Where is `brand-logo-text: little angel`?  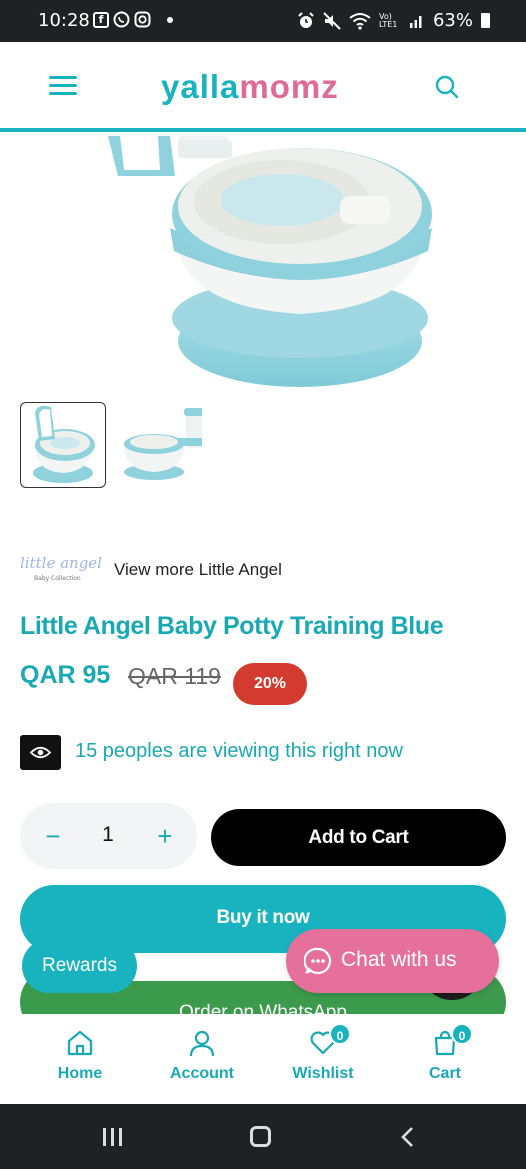
brand-logo-text: little angel is located at coordinates (61, 563).